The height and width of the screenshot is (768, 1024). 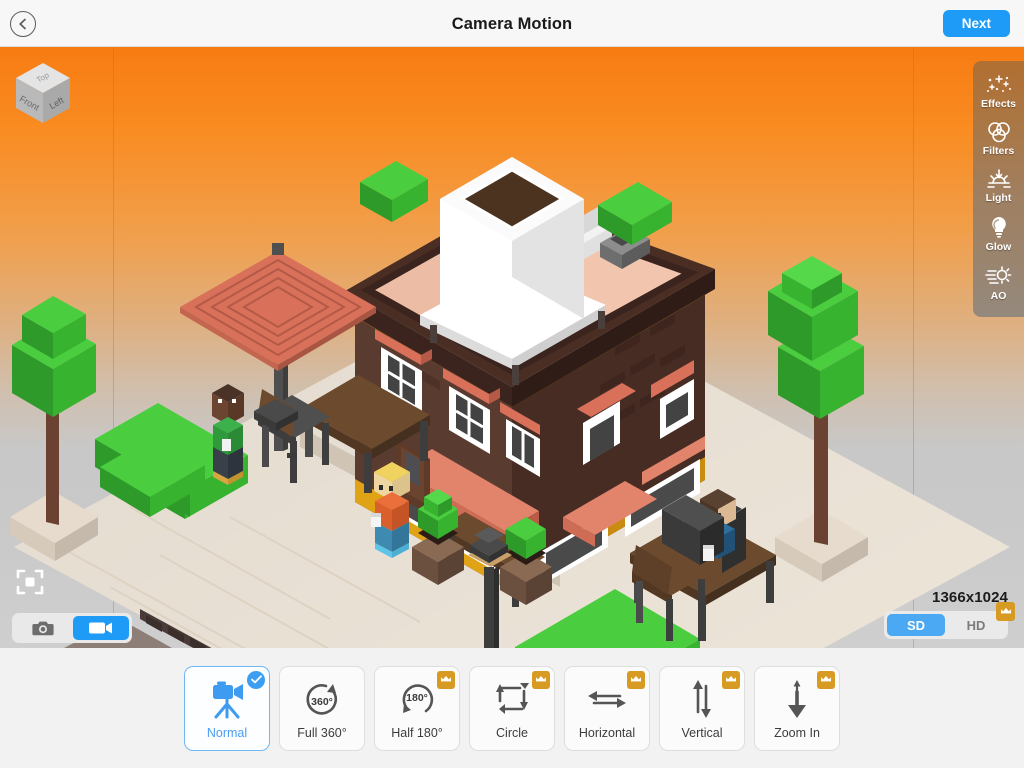 What do you see at coordinates (512, 732) in the screenshot?
I see `motion-label: Circle` at bounding box center [512, 732].